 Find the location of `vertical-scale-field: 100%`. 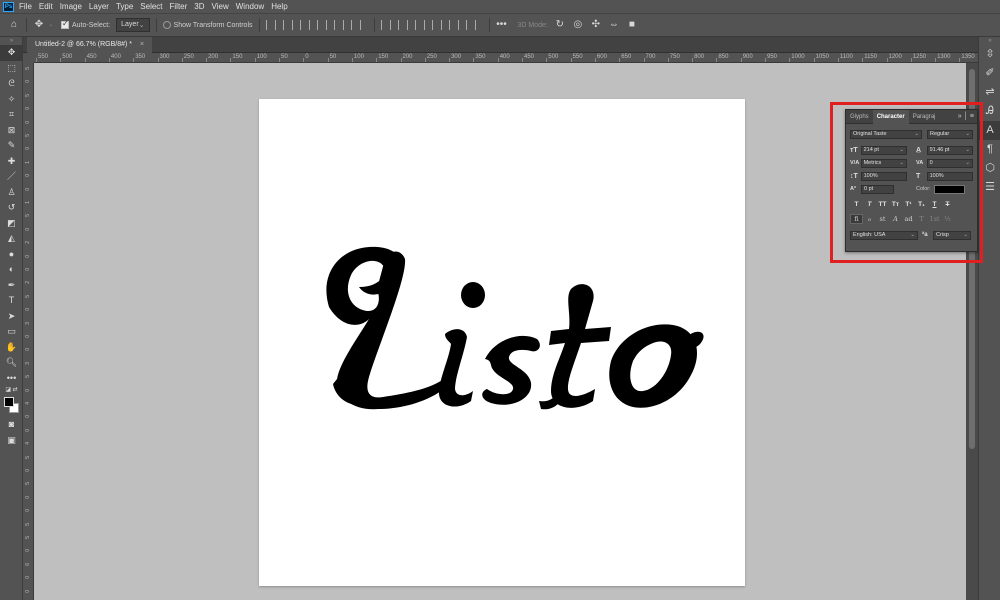

vertical-scale-field: 100% is located at coordinates (883, 176).